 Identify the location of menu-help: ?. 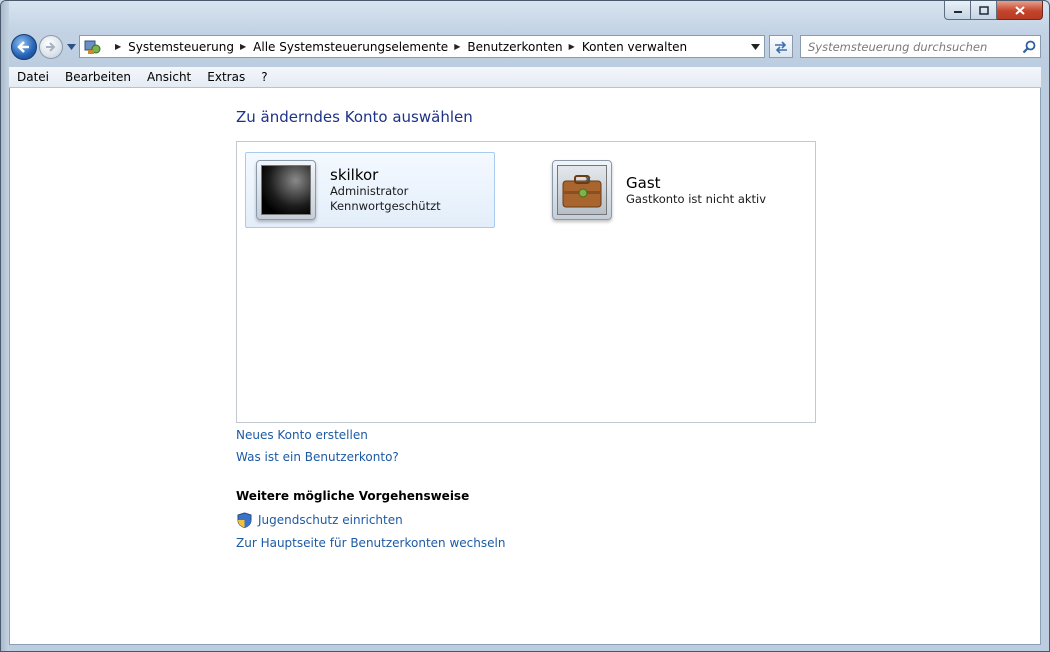
(264, 77).